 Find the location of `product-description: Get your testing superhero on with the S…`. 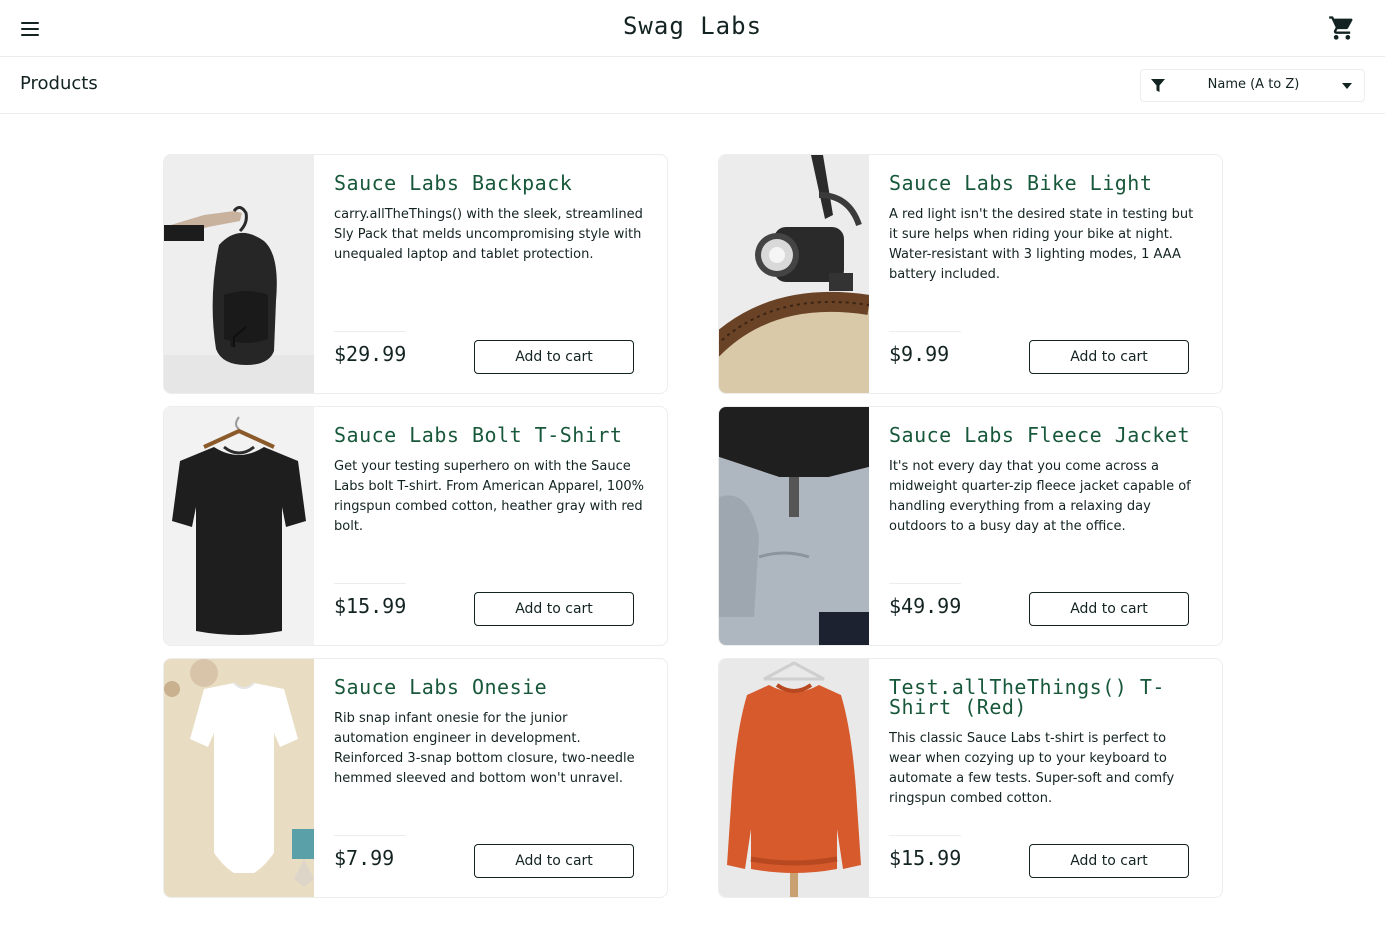

product-description: Get your testing superhero on with the S… is located at coordinates (489, 496).